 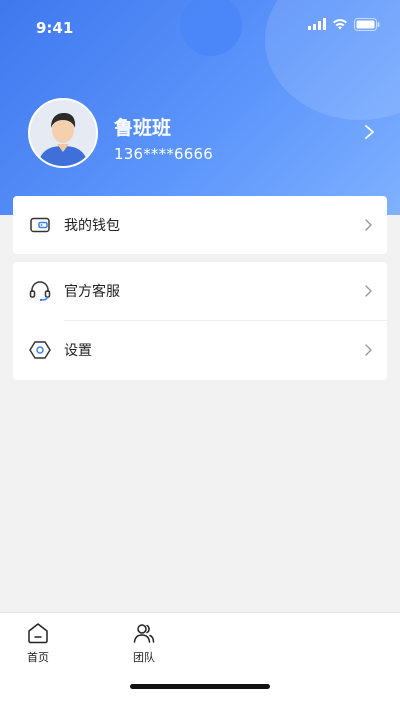 What do you see at coordinates (200, 686) in the screenshot?
I see `home-indicator` at bounding box center [200, 686].